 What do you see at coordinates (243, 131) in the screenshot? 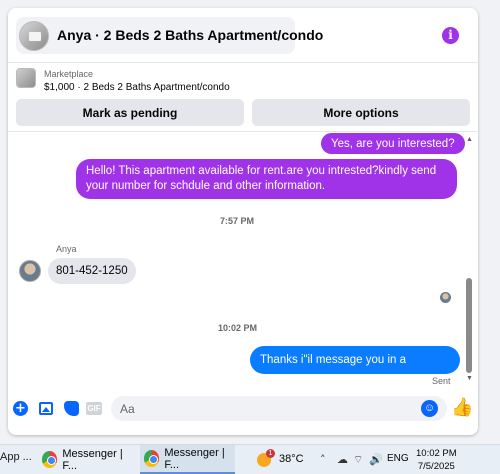
I see `marketplace-divider` at bounding box center [243, 131].